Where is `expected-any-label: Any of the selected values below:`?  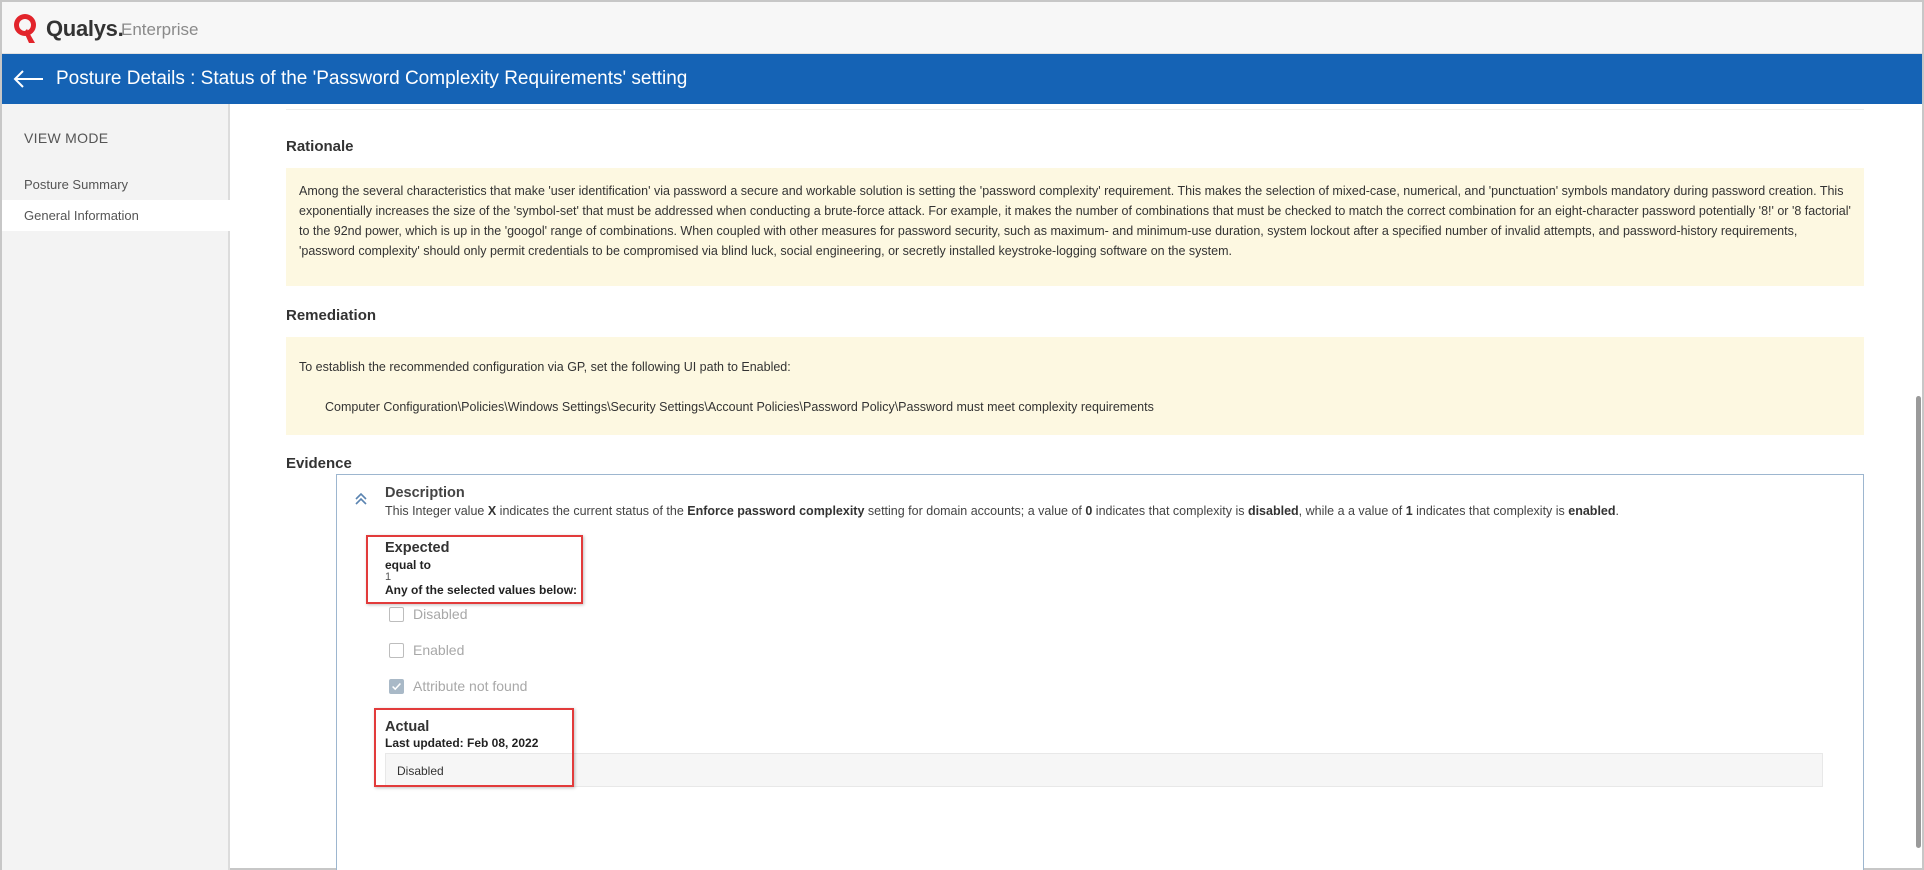
expected-any-label: Any of the selected values below: is located at coordinates (481, 590).